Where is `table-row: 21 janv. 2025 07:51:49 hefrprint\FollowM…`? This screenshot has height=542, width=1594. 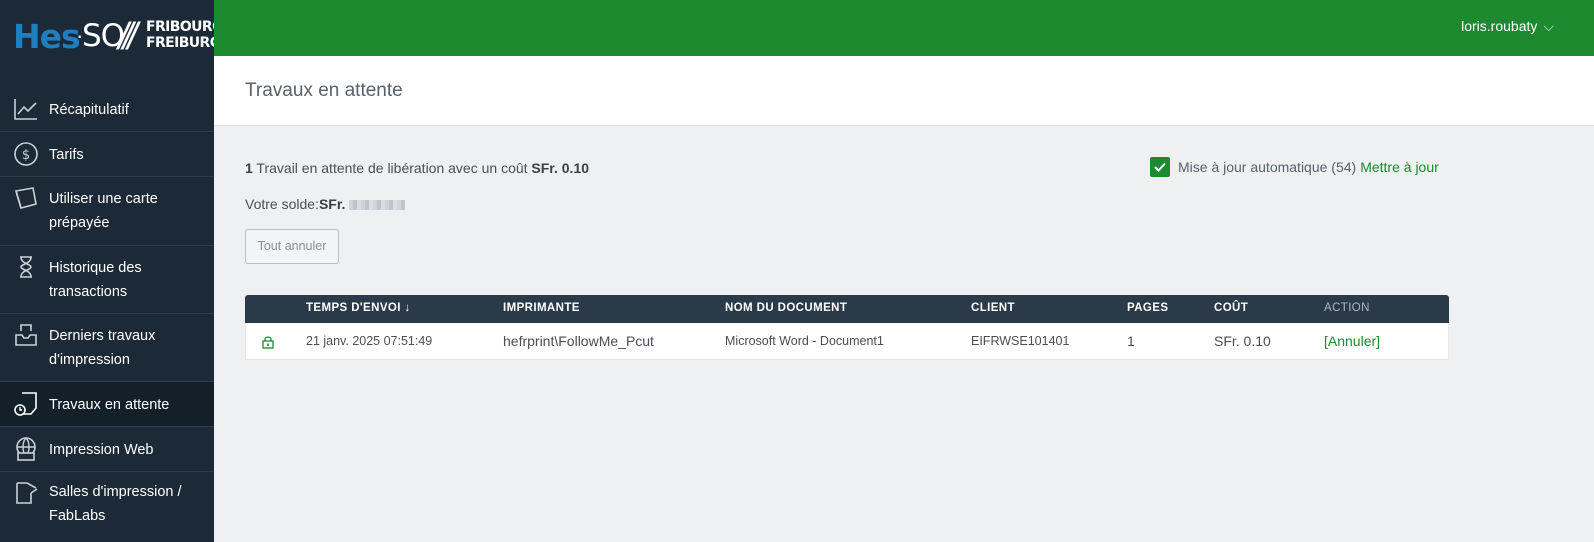
table-row: 21 janv. 2025 07:51:49 hefrprint\FollowM… is located at coordinates (847, 341).